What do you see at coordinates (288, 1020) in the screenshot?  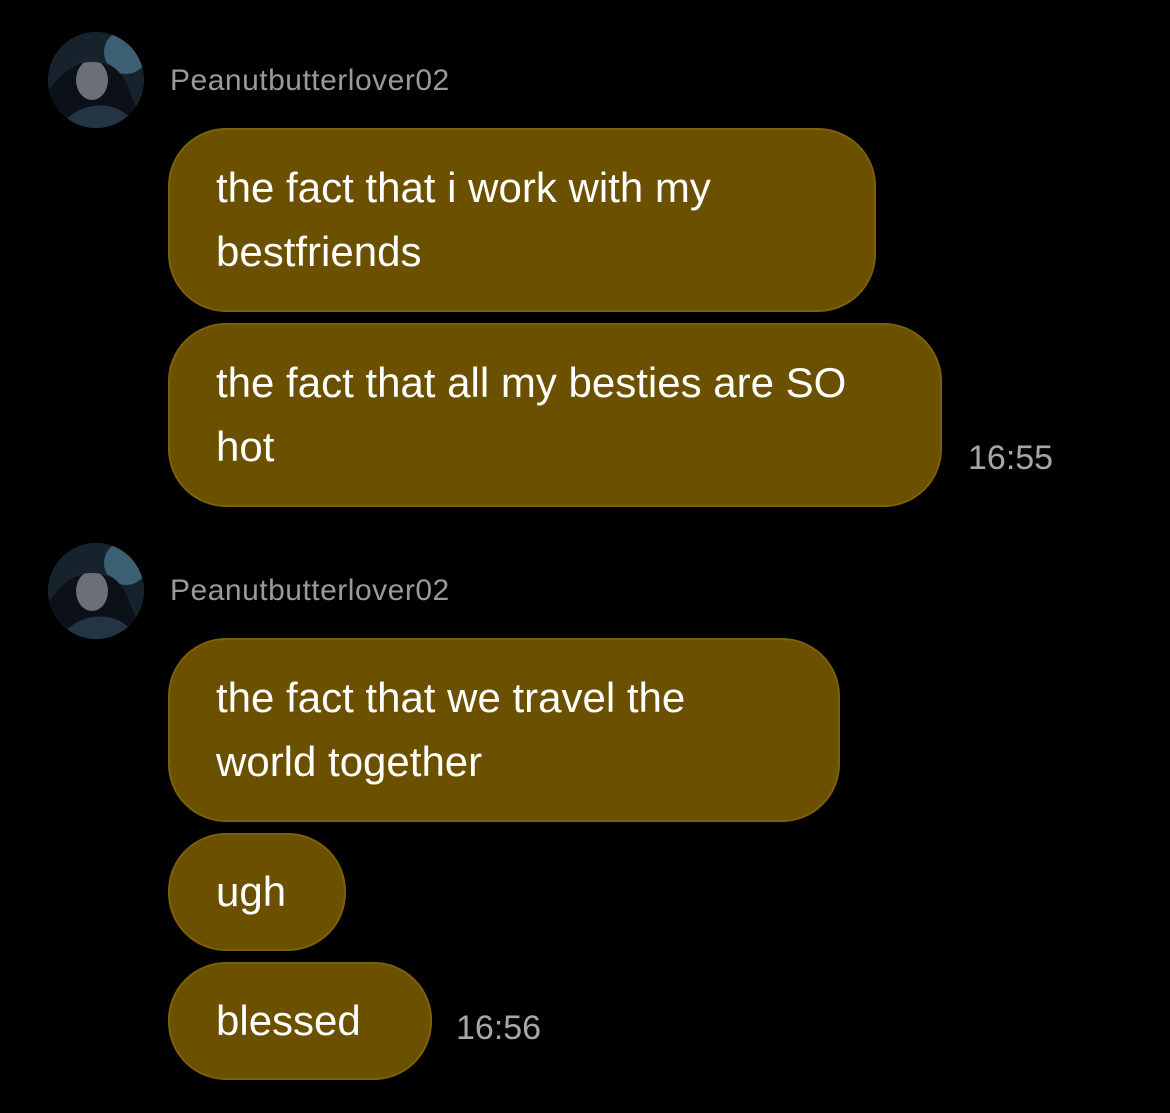 I see `message-text: blessed` at bounding box center [288, 1020].